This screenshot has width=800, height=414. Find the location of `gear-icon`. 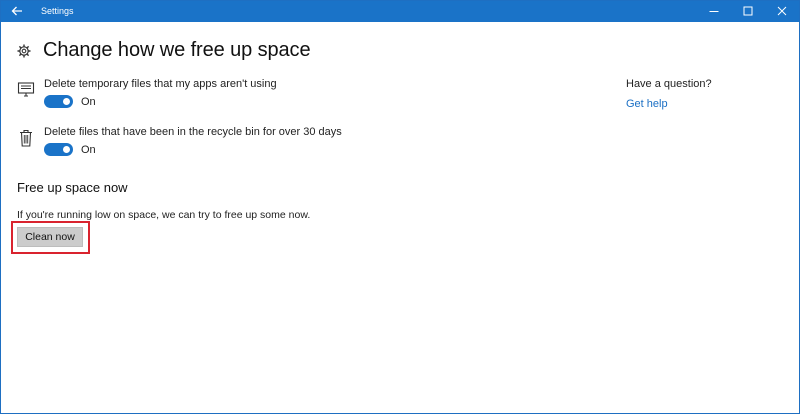

gear-icon is located at coordinates (24, 51).